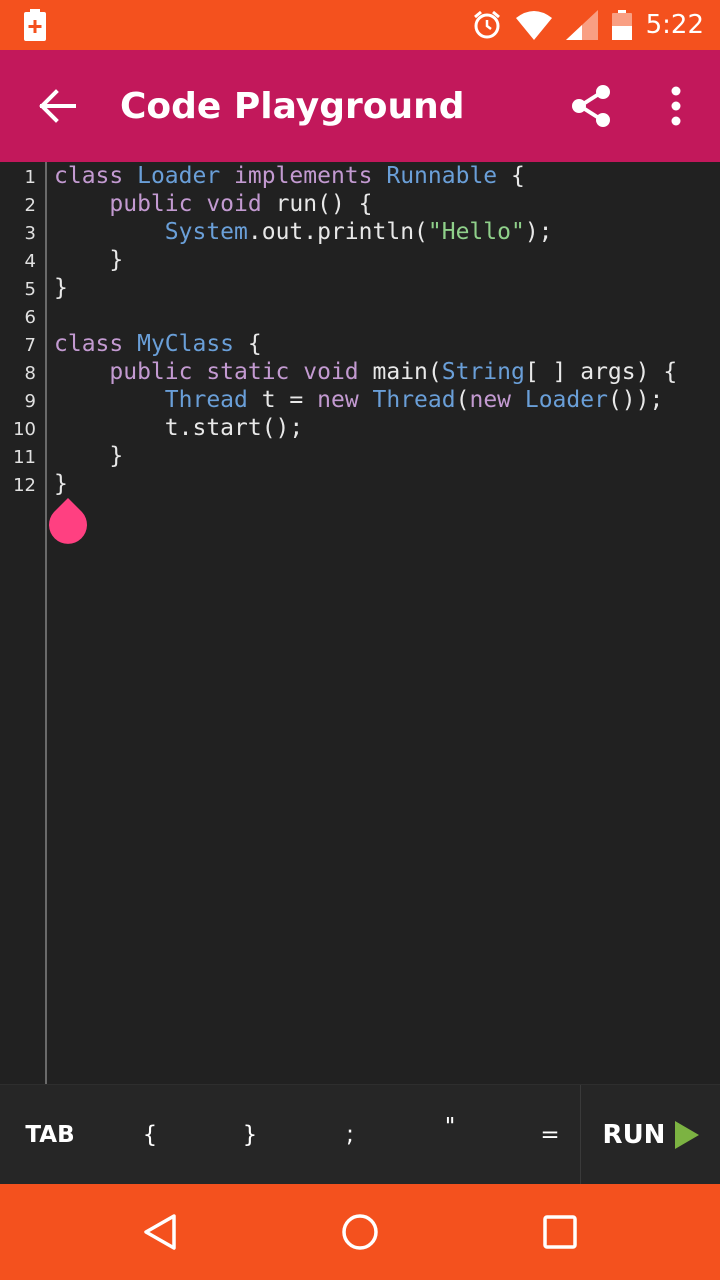  I want to click on gutter-divider, so click(46, 623).